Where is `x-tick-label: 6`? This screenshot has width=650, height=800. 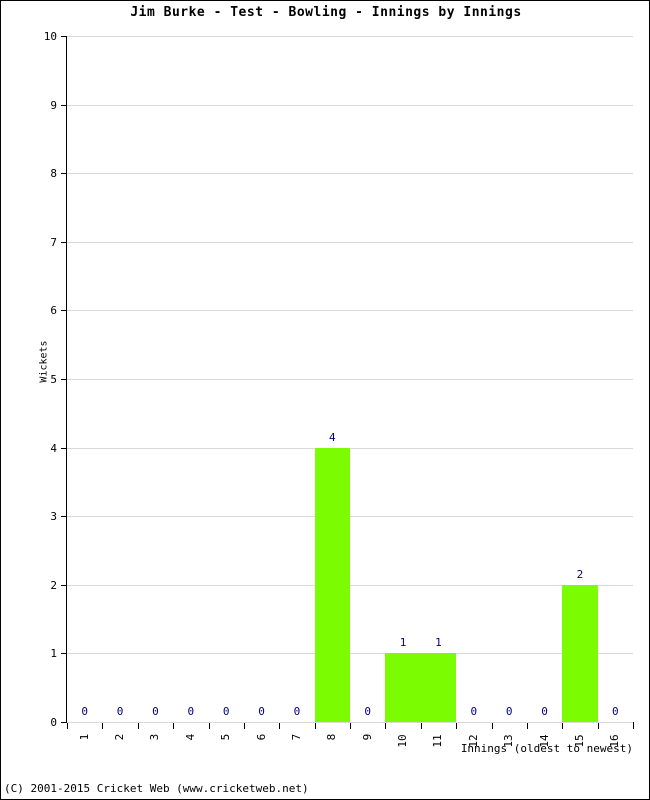 x-tick-label: 6 is located at coordinates (261, 737).